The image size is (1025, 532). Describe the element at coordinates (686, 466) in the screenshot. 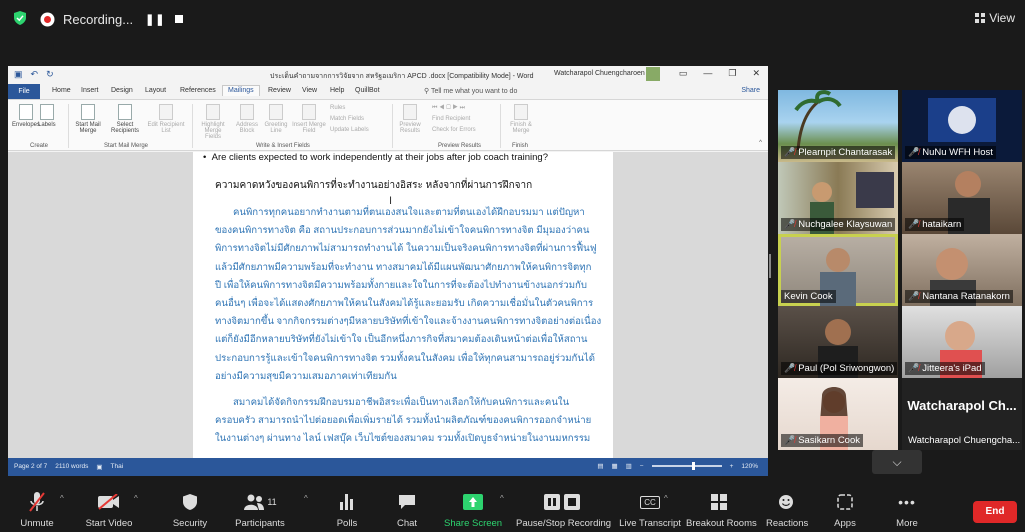

I see `zoom-slider` at that location.